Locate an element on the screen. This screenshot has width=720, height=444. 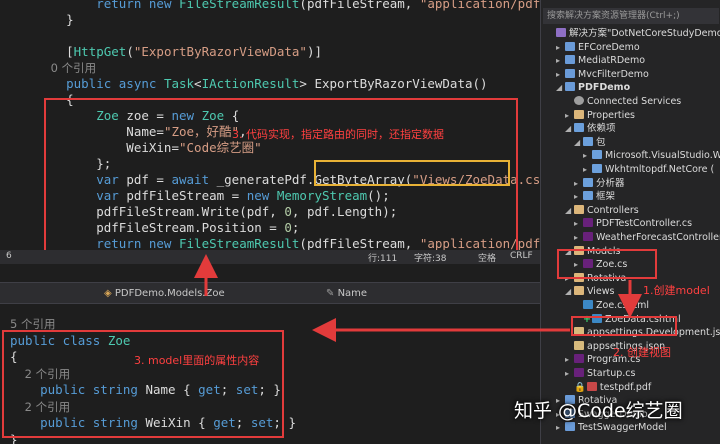
gear-icon is located at coordinates (579, 100).